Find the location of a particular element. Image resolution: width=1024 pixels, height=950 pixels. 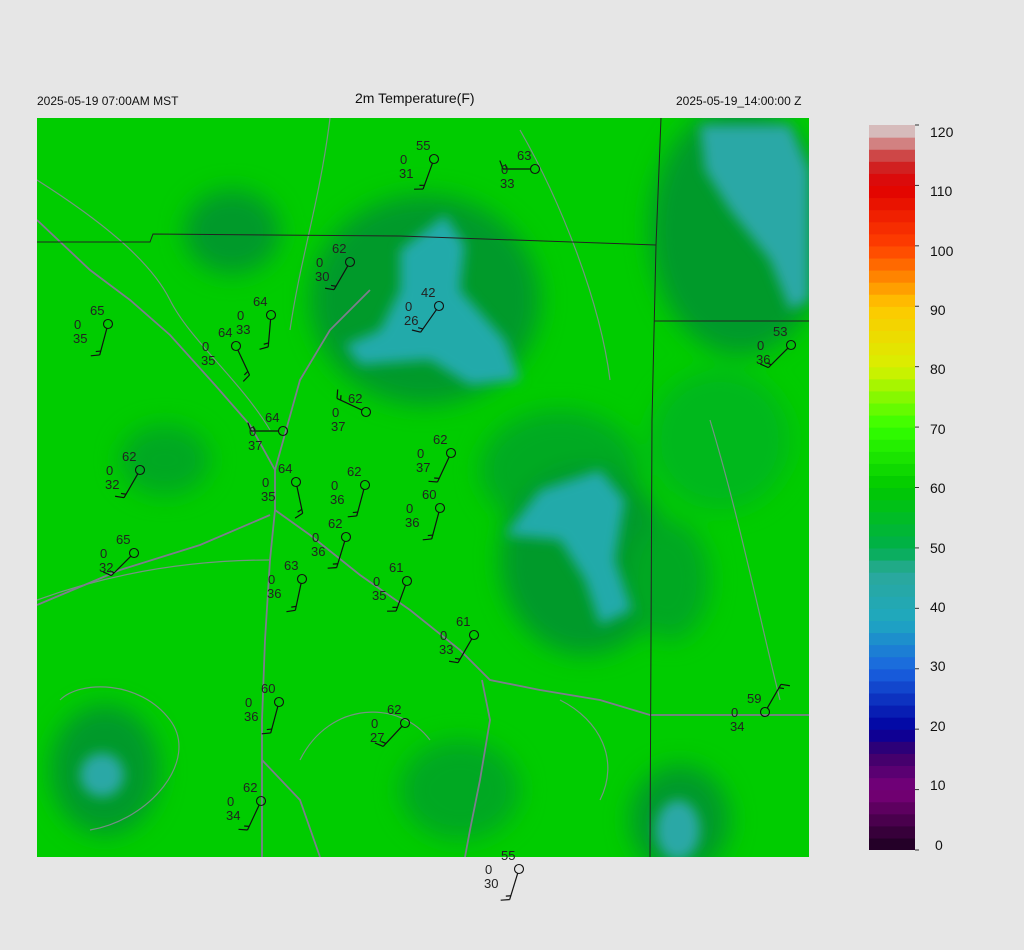

colorbar-ticks is located at coordinates (917, 487).